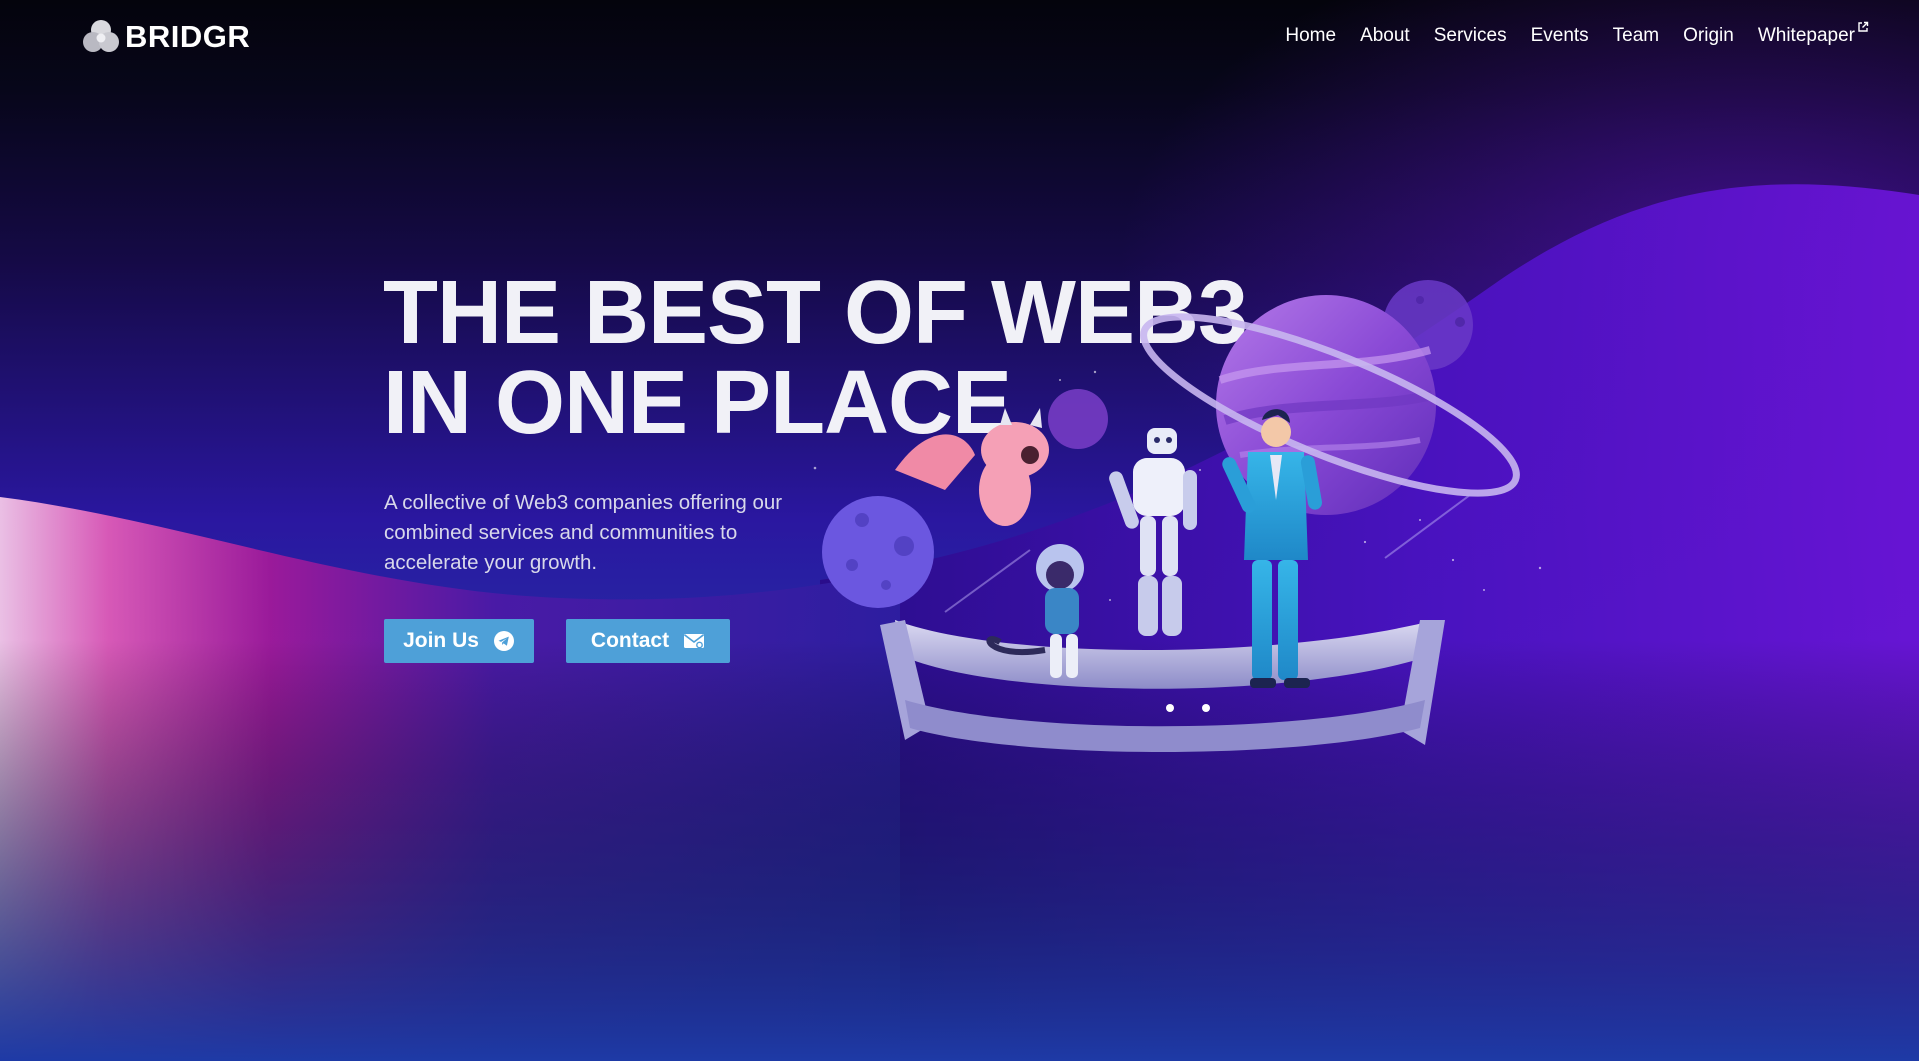 This screenshot has height=1061, width=1919. I want to click on join-us-button: Join Us, so click(459, 641).